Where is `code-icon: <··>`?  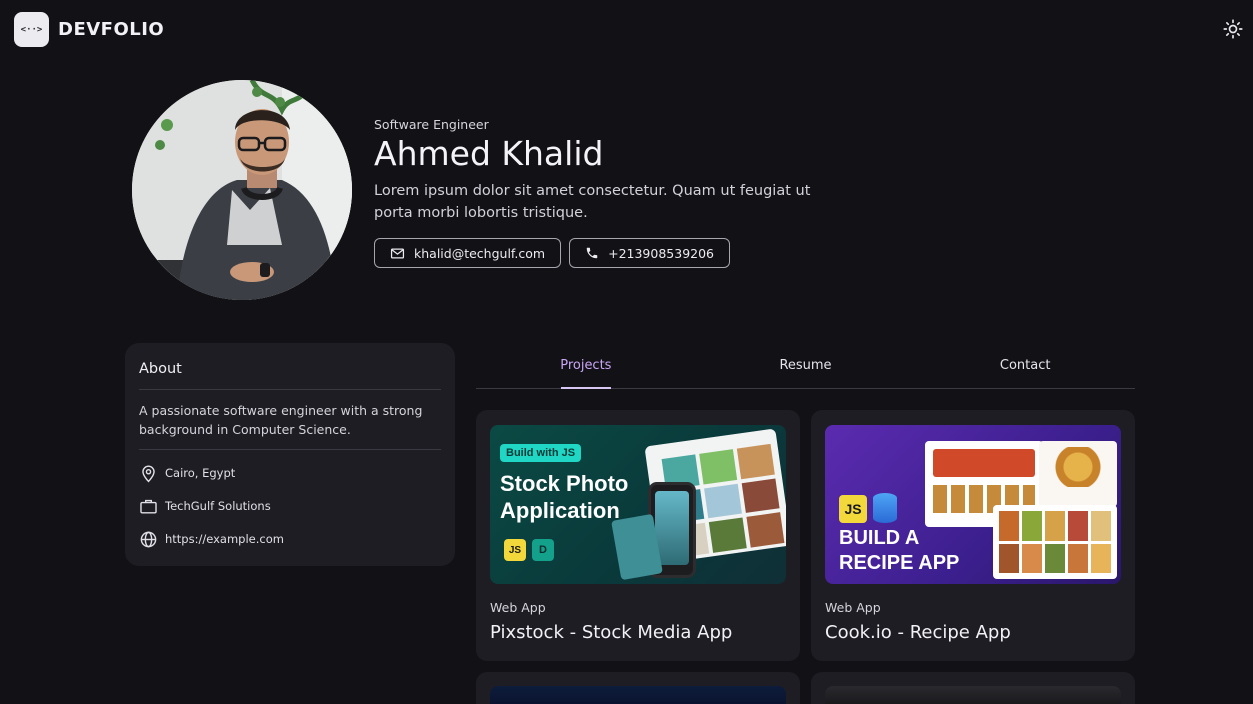 code-icon: <··> is located at coordinates (31, 29).